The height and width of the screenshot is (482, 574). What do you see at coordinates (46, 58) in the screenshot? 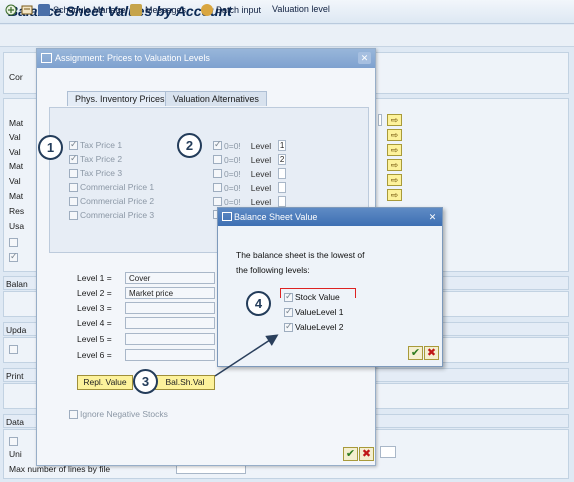
I see `window-icon` at bounding box center [46, 58].